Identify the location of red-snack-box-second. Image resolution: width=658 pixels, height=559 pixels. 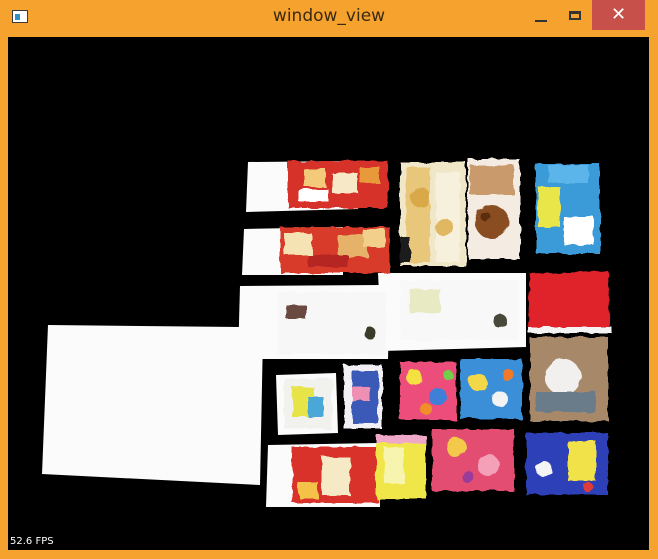
(335, 250).